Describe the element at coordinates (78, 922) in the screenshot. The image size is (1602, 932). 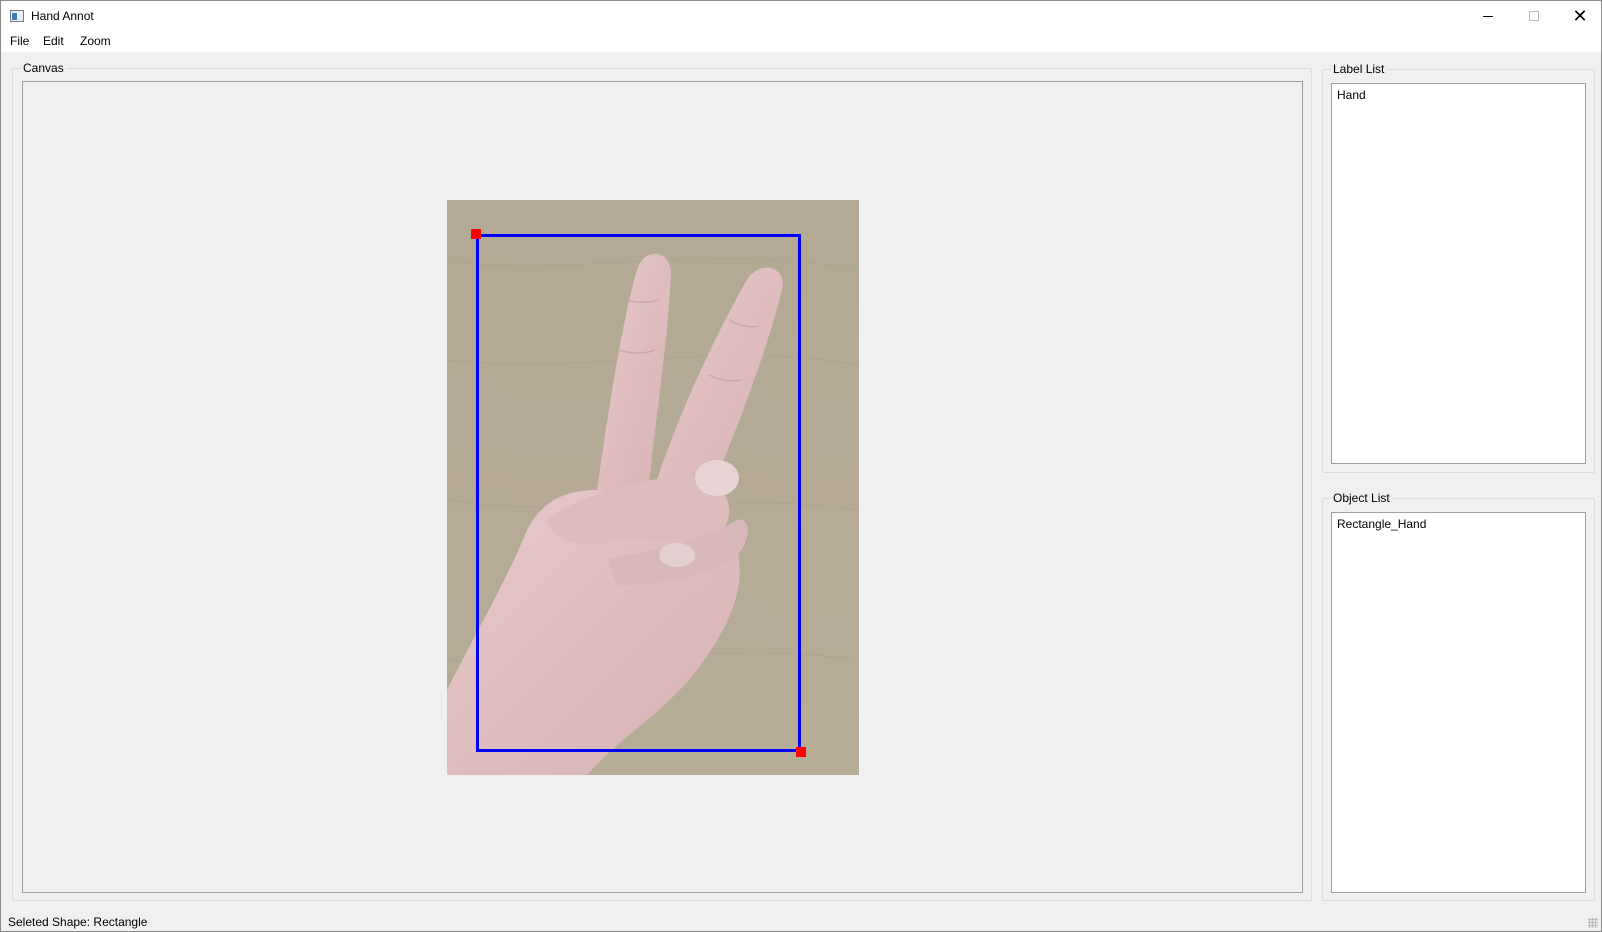
I see `status-text: Seleted Shape: Rectangle` at that location.